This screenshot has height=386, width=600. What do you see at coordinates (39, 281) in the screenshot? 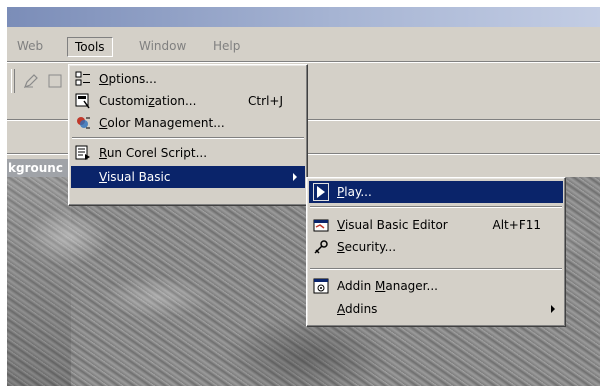
I see `canvas-shade` at bounding box center [39, 281].